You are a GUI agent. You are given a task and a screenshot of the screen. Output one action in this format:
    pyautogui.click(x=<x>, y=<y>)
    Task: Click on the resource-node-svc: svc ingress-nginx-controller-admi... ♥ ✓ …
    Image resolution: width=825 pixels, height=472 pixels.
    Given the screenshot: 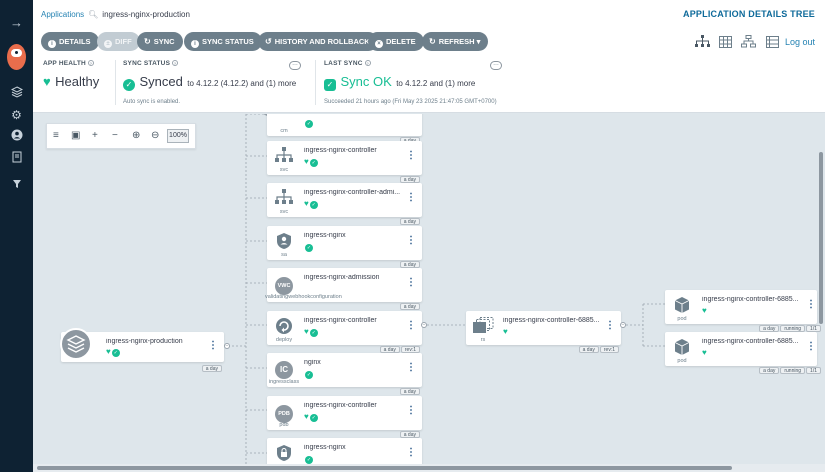 What is the action you would take?
    pyautogui.click(x=344, y=204)
    